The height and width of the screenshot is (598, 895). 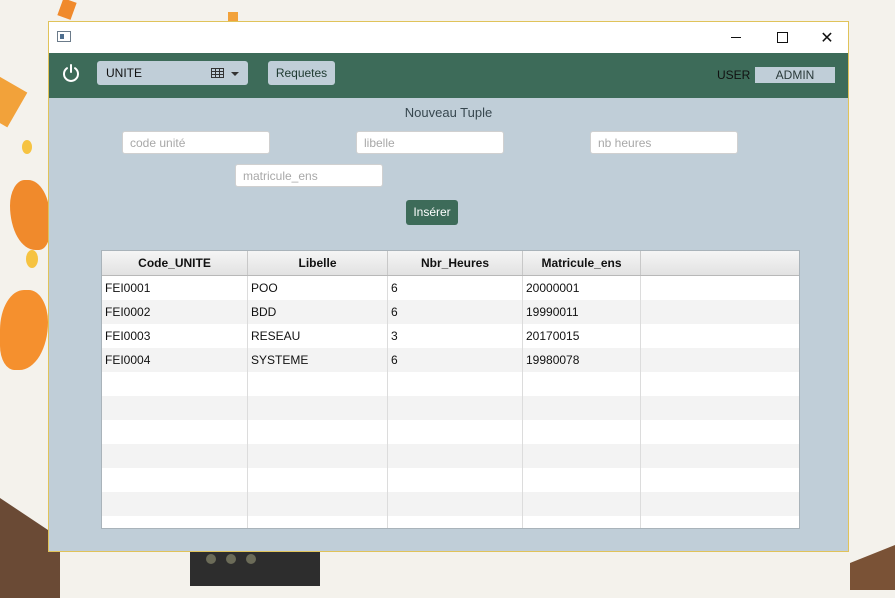 I want to click on minimize-icon, so click(x=736, y=37).